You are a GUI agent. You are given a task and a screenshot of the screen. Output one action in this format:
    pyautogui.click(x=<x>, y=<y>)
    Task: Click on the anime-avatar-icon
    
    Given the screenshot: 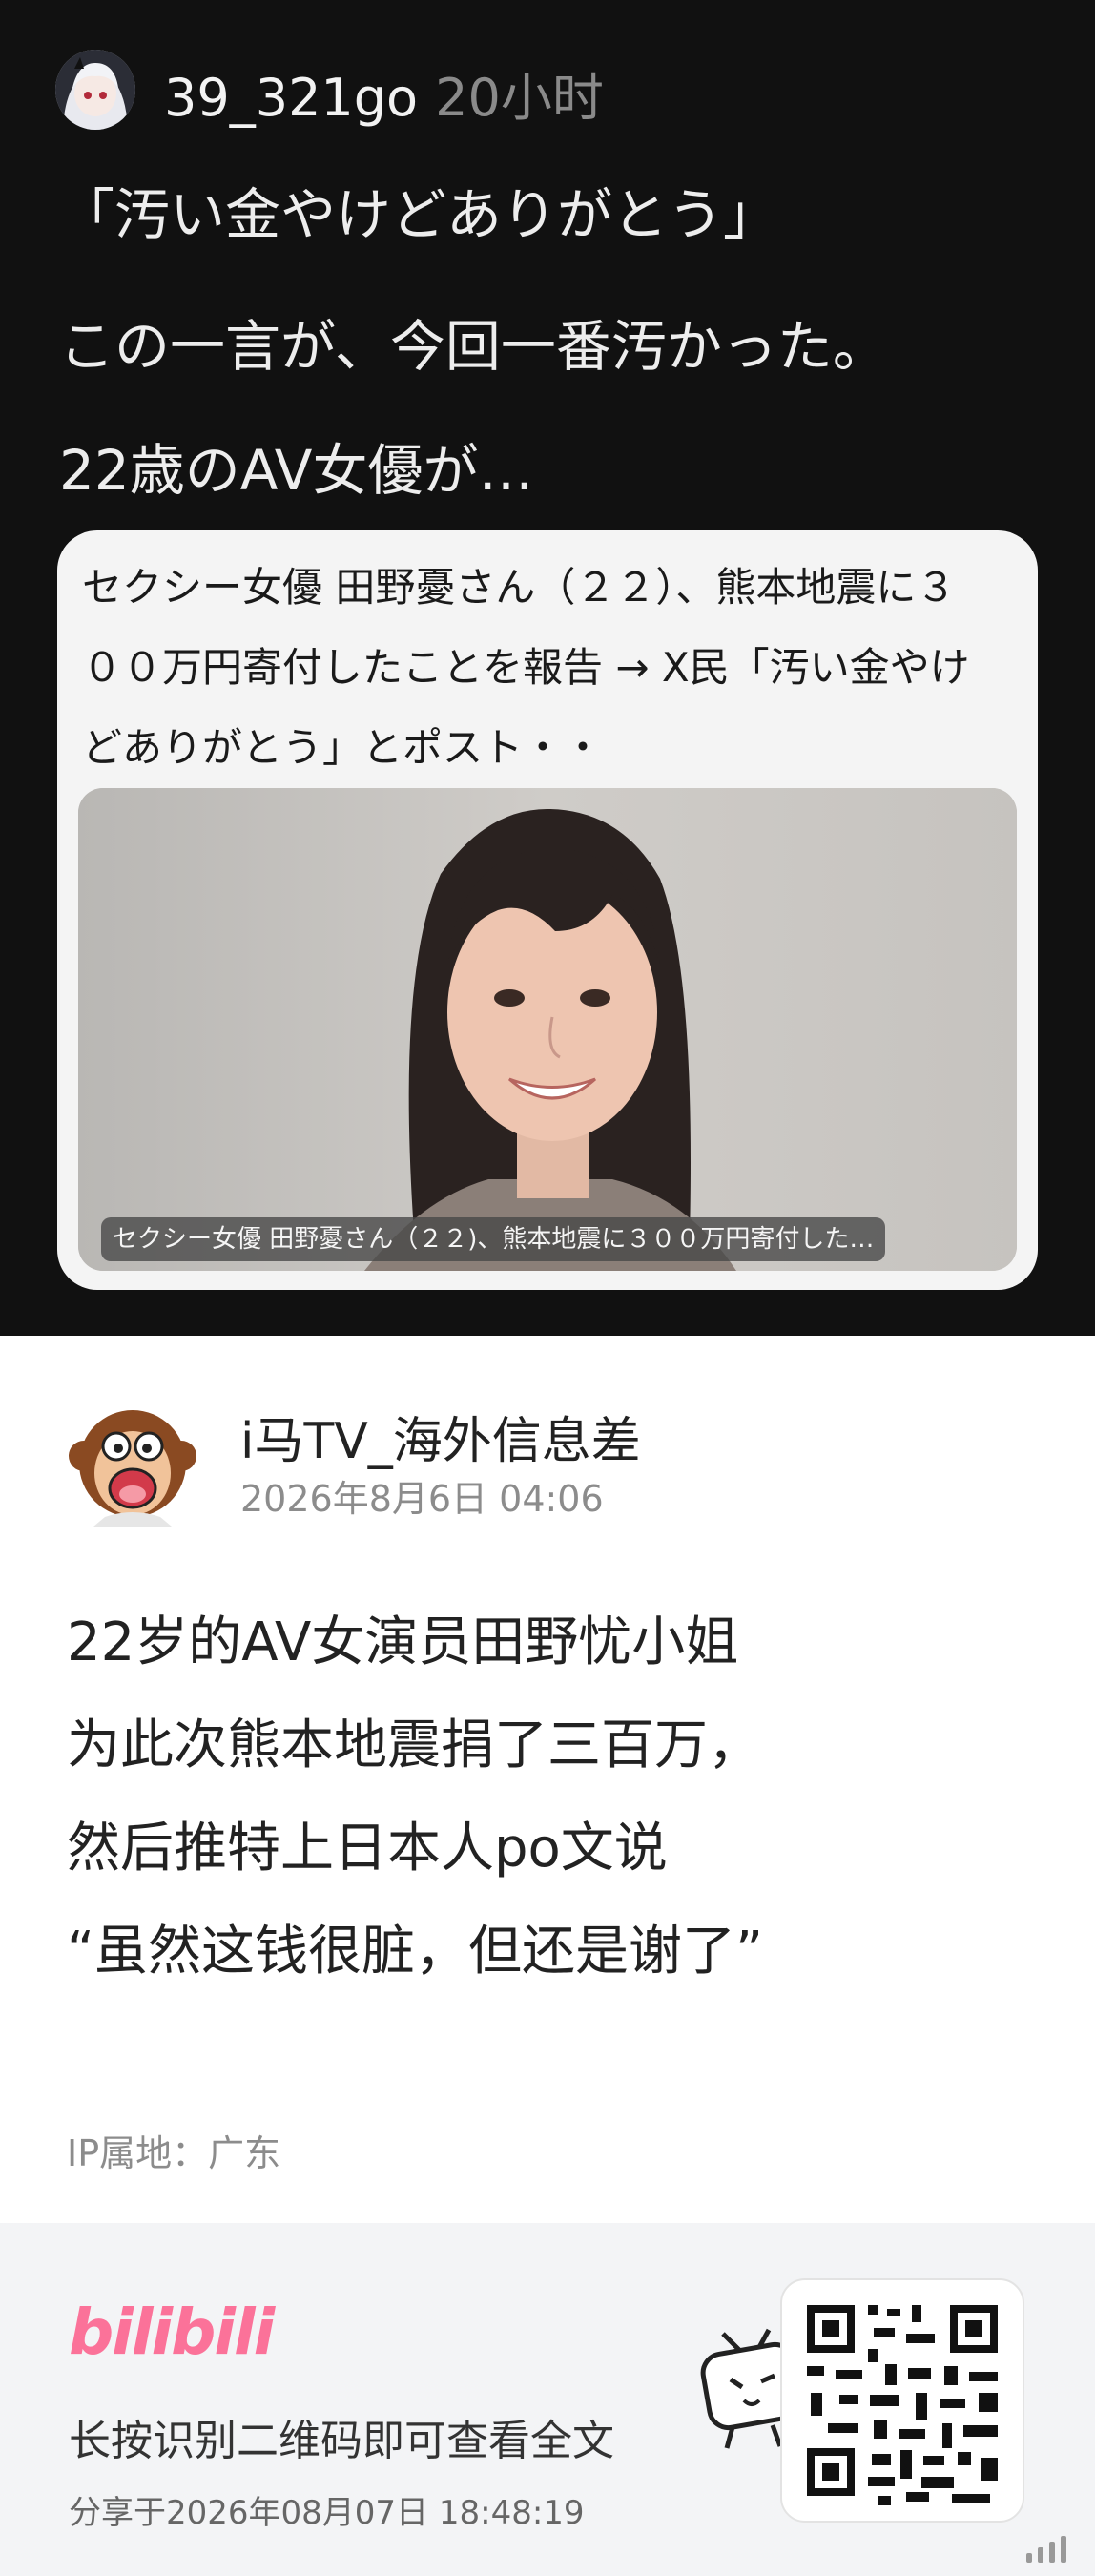 What is the action you would take?
    pyautogui.click(x=95, y=90)
    